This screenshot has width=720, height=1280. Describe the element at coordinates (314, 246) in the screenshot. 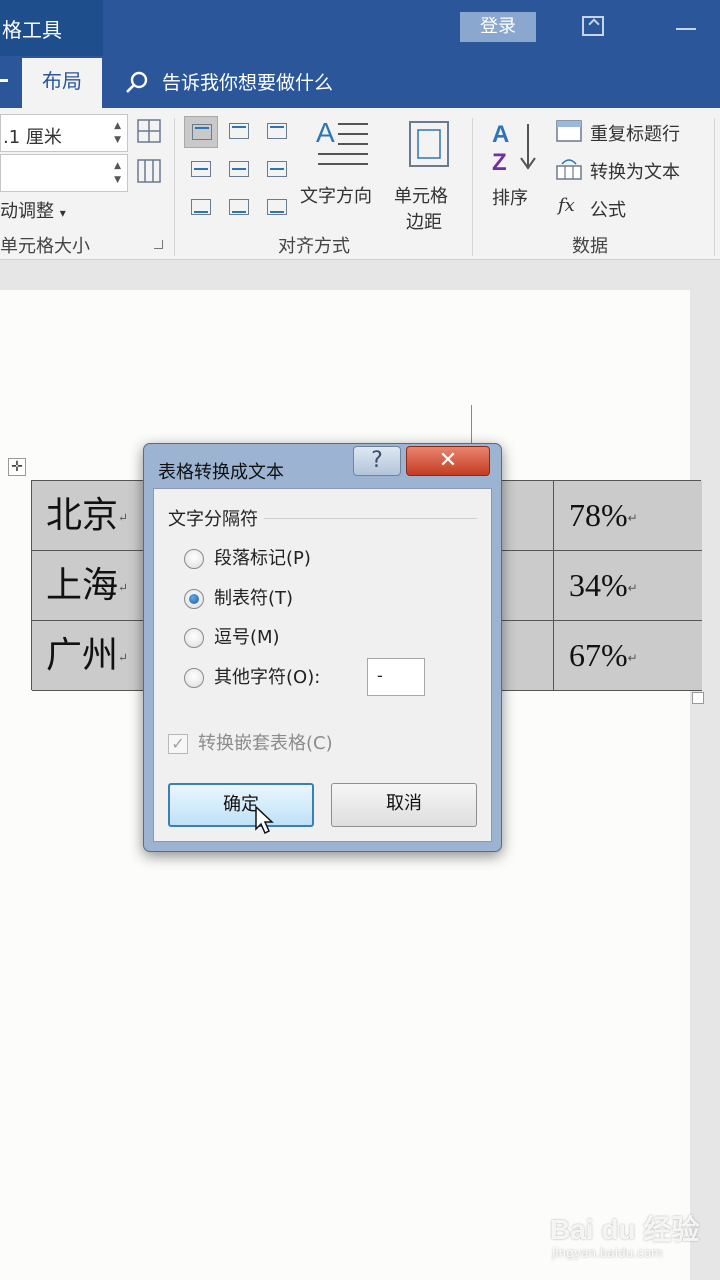

I see `alignment-group-label: 对齐方式` at that location.